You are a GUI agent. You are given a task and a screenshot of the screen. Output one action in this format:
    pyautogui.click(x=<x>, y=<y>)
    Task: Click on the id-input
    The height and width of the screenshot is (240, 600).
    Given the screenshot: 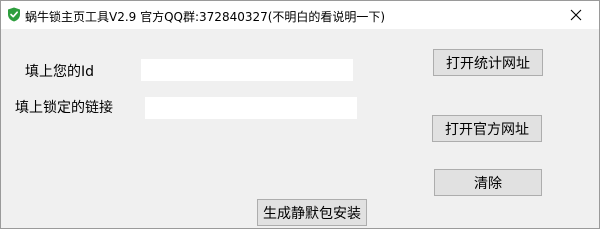 What is the action you would take?
    pyautogui.click(x=247, y=70)
    